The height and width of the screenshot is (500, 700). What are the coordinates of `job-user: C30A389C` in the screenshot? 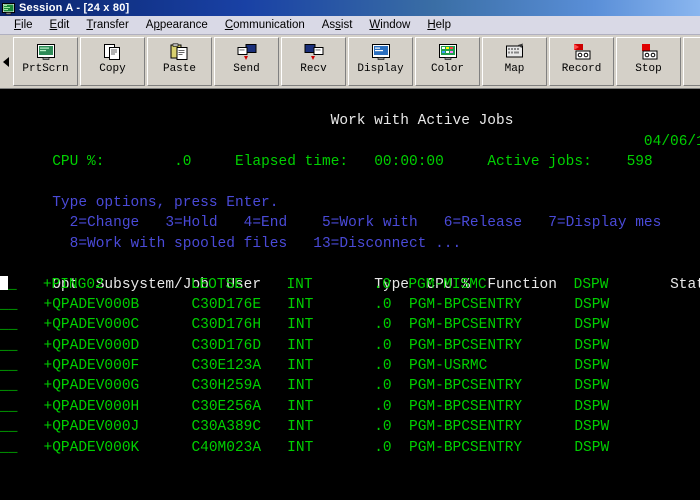 It's located at (239, 427).